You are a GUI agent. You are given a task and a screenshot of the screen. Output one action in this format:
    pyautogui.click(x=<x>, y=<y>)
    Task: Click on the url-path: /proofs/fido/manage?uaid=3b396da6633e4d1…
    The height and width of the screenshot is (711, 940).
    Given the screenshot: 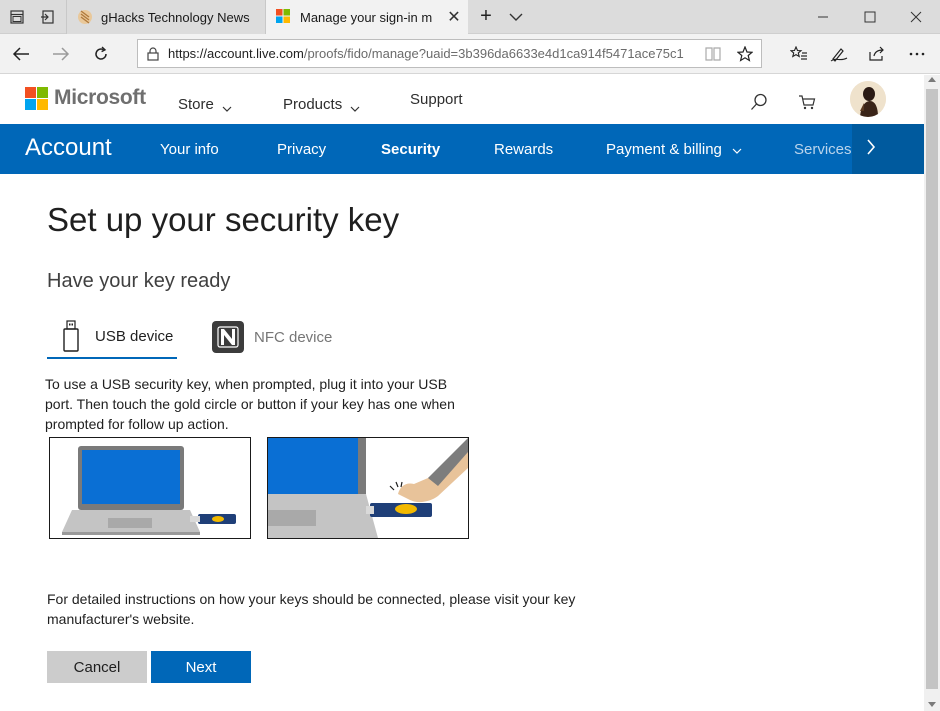 What is the action you would take?
    pyautogui.click(x=493, y=53)
    